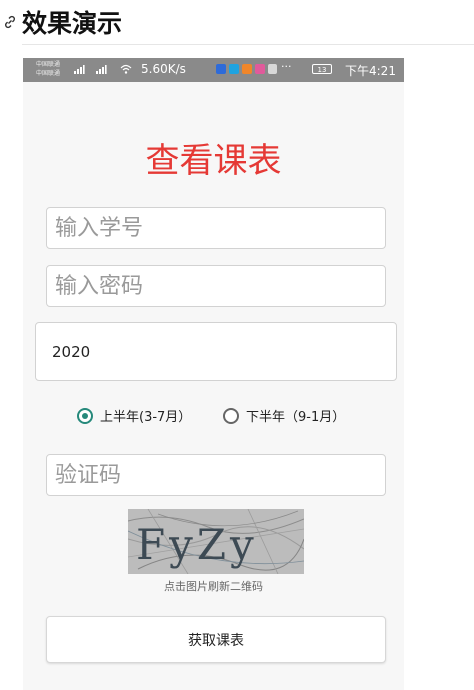 Image resolution: width=474 pixels, height=690 pixels. I want to click on radio-first-half: 上半年(3-7月）, so click(134, 415).